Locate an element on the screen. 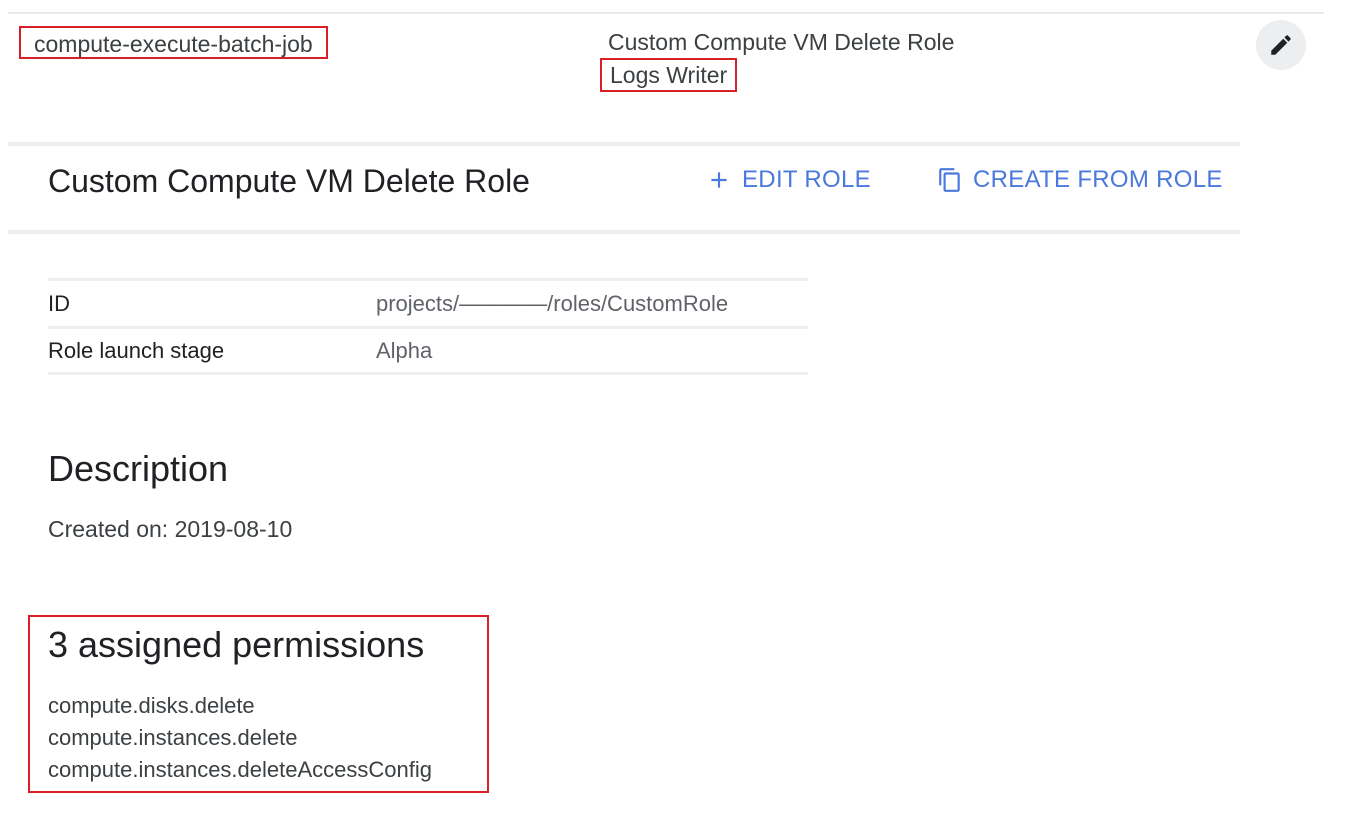  copy-icon is located at coordinates (949, 180).